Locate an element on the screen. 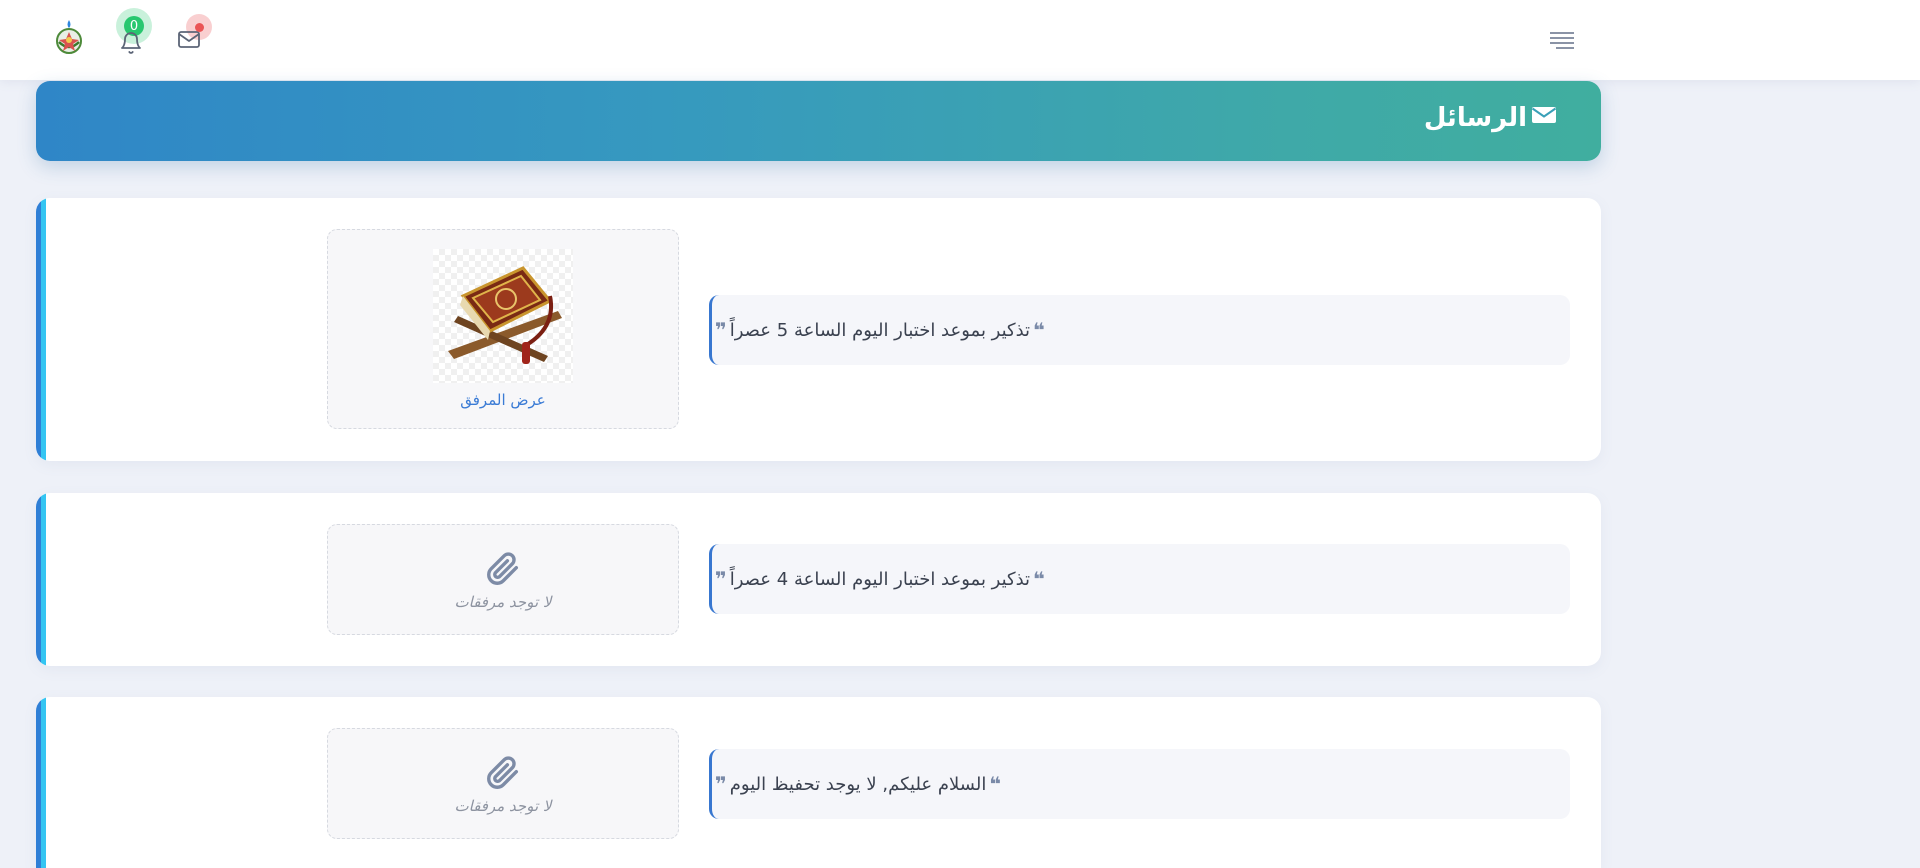 The image size is (1920, 868). view-attachment-link: عرض المرفق is located at coordinates (503, 400).